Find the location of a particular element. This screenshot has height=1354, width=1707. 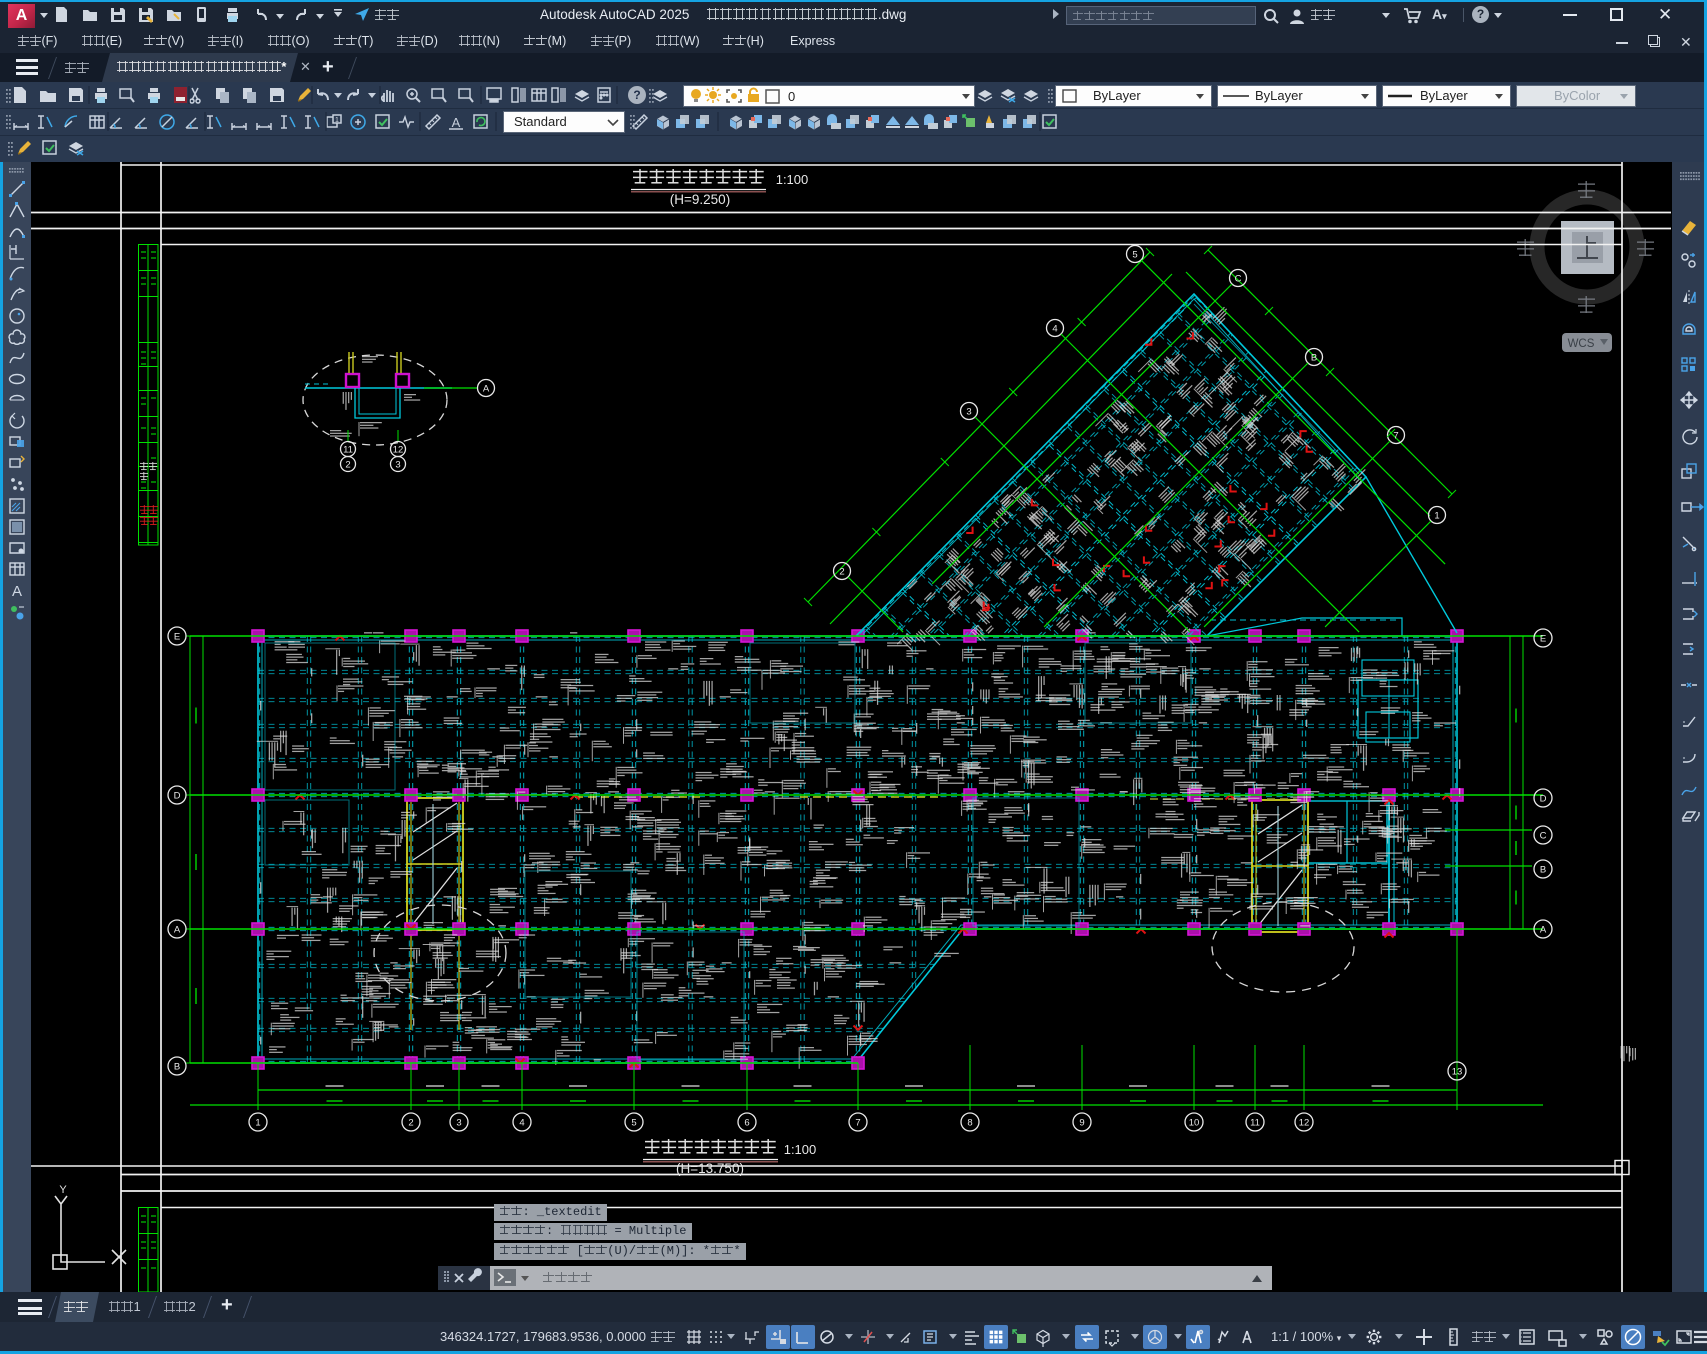

svg-text: 8 is located at coordinates (969, 1123).